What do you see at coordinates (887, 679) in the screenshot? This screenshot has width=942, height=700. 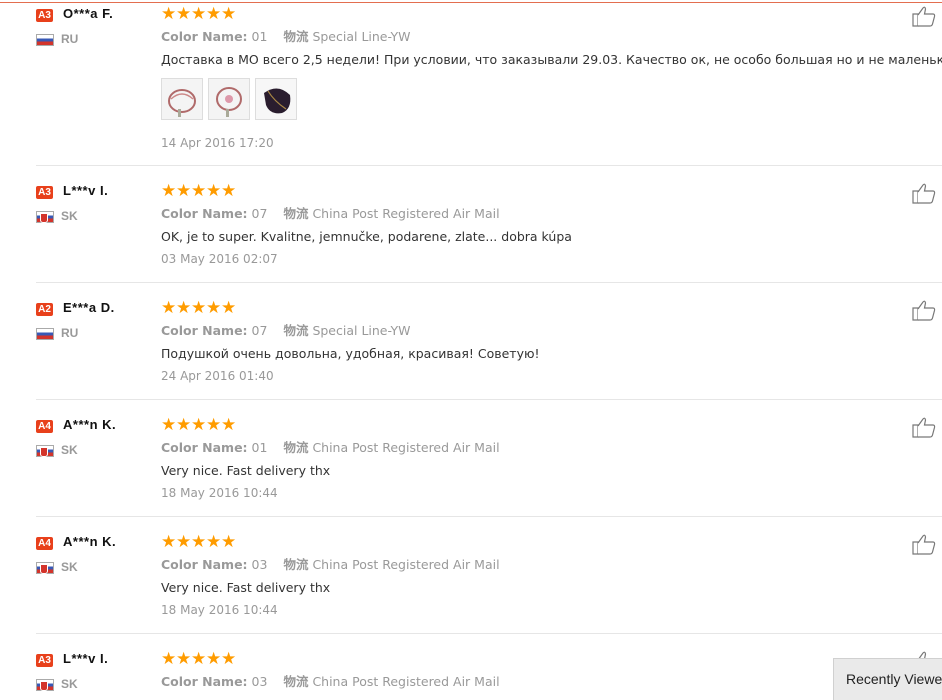 I see `recently-viewed-button: Recently Viewed` at bounding box center [887, 679].